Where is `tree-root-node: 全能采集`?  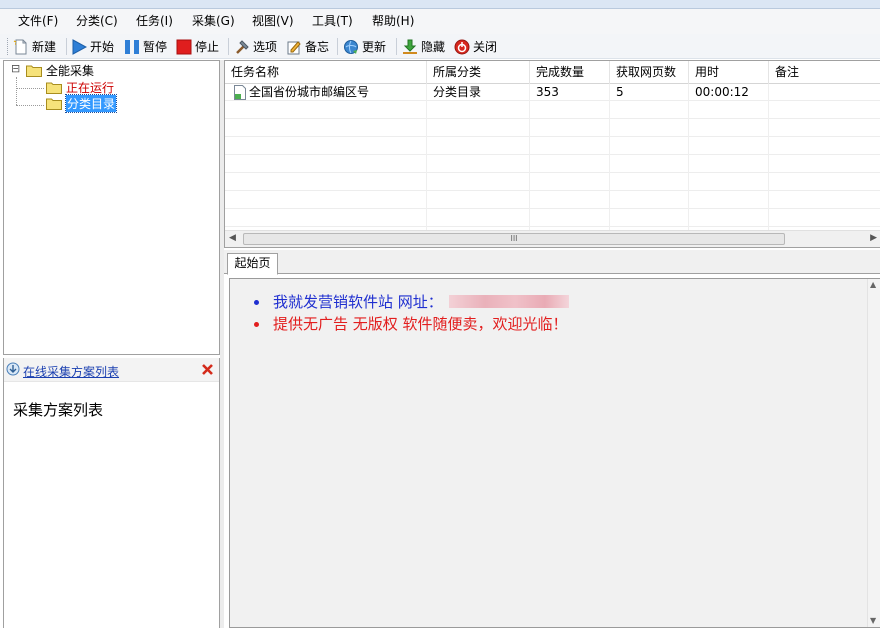
tree-root-node: 全能采集 is located at coordinates (60, 70).